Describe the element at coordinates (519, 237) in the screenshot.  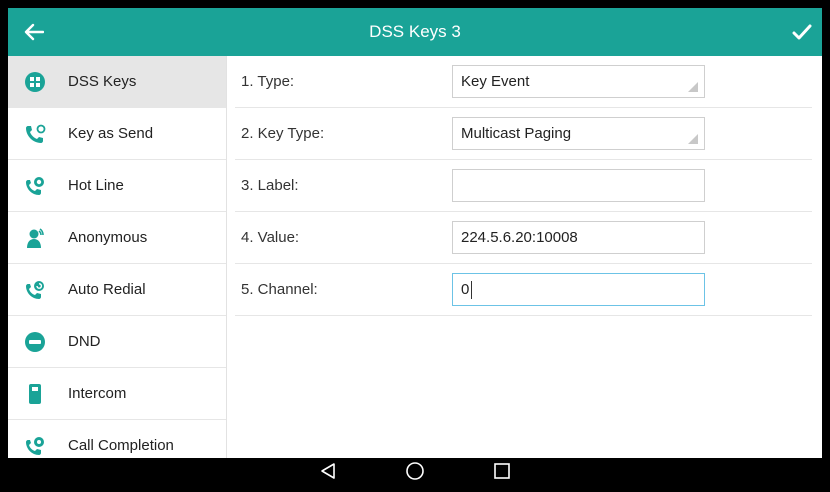
I see `value-value: 224.5.6.20:10008` at that location.